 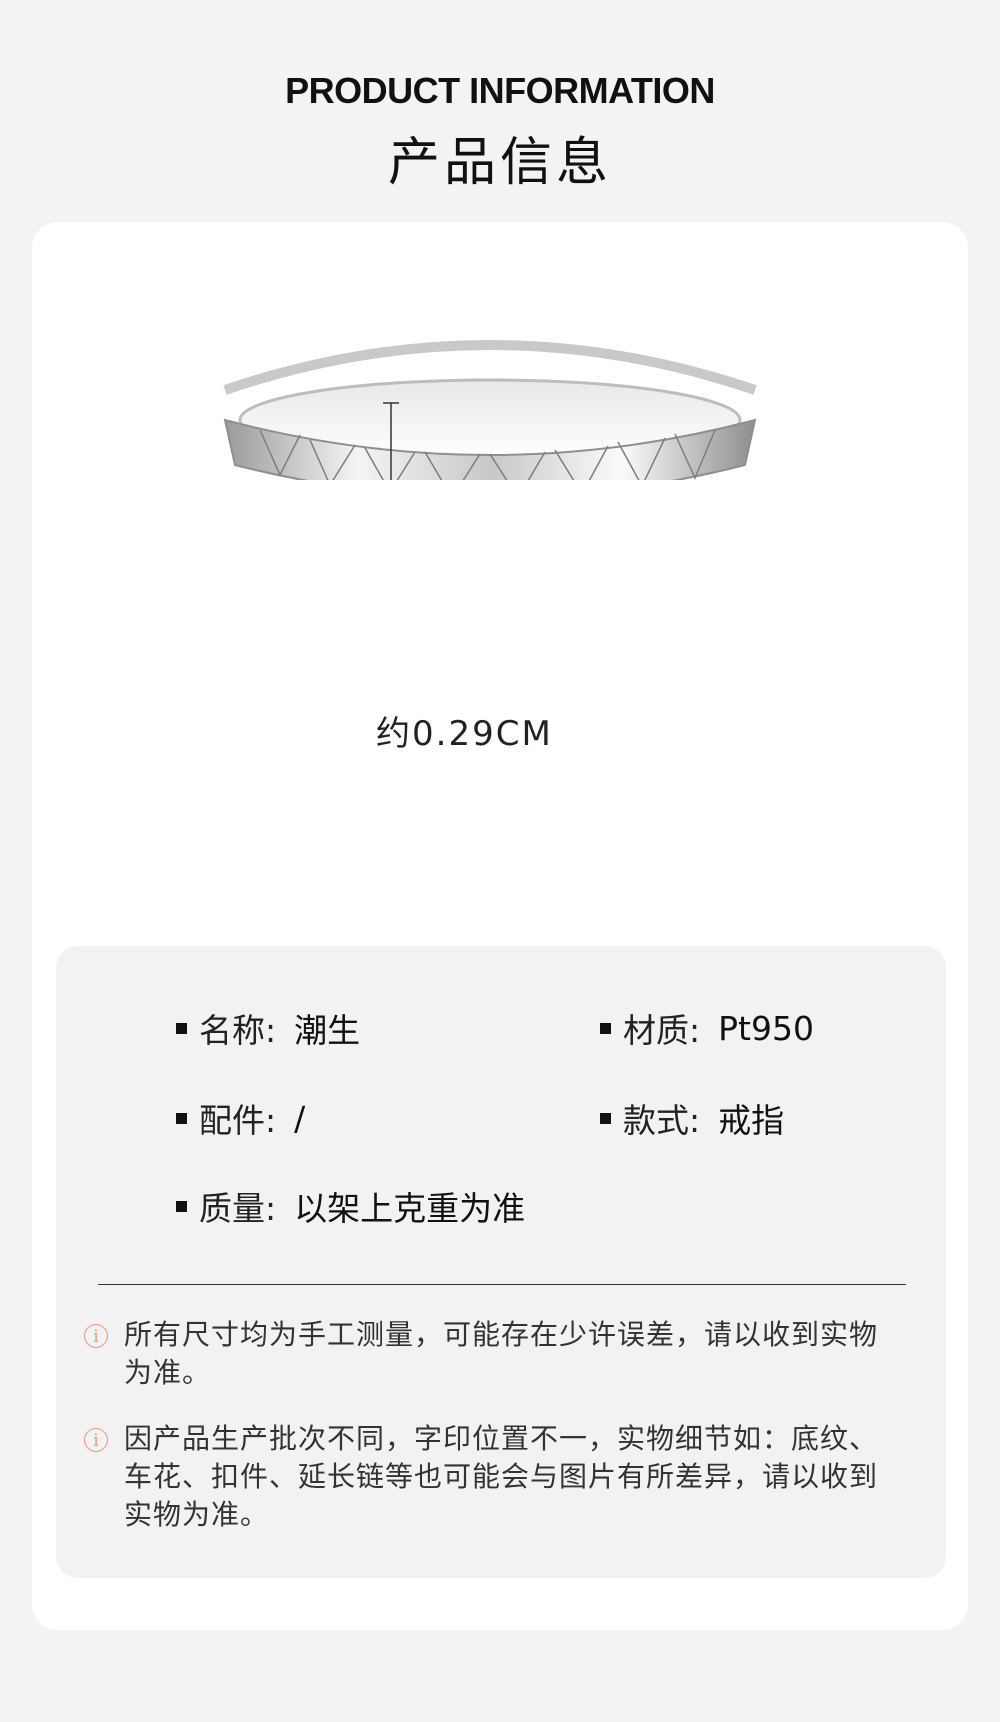 What do you see at coordinates (238, 1030) in the screenshot?
I see `spec-name-label: 名称:` at bounding box center [238, 1030].